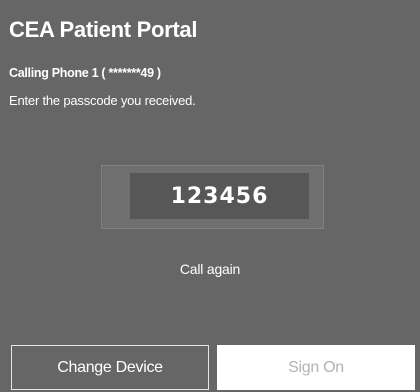 This screenshot has width=420, height=392. I want to click on change-device-button: Change Device, so click(110, 367).